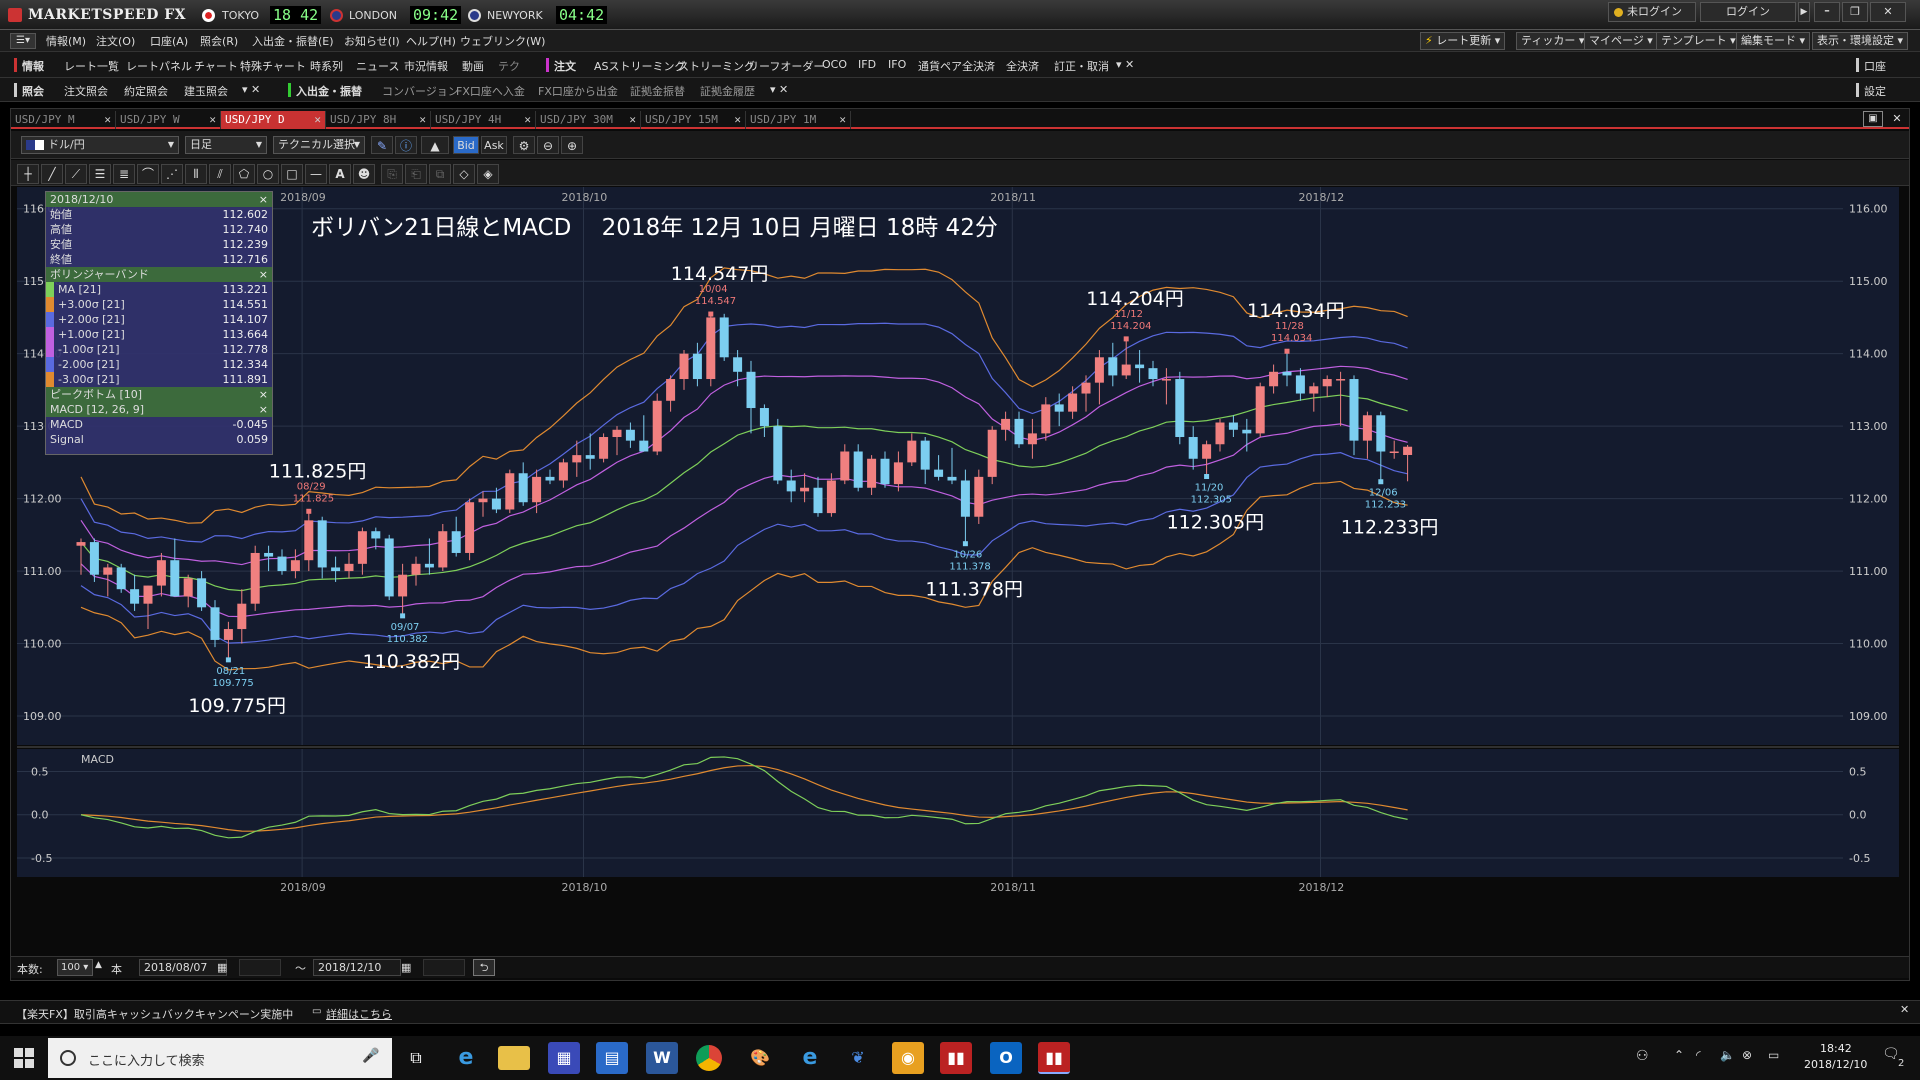  I want to click on volume-icon: 🔈, so click(1727, 1055).